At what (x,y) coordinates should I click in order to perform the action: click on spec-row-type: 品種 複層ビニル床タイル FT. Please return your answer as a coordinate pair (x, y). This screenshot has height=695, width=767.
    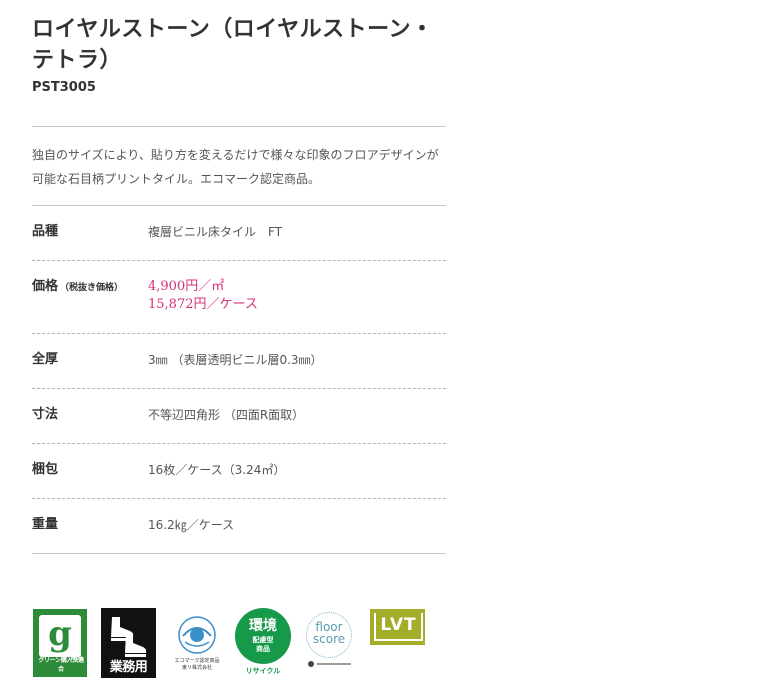
    Looking at the image, I should click on (239, 233).